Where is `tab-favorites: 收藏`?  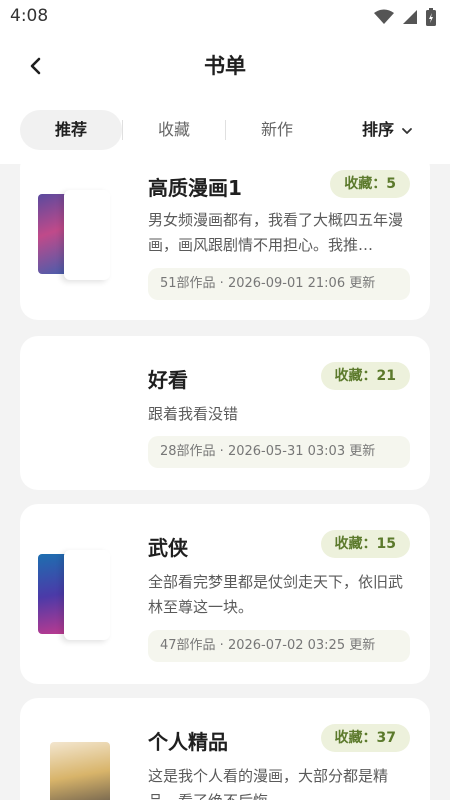 tab-favorites: 收藏 is located at coordinates (174, 130).